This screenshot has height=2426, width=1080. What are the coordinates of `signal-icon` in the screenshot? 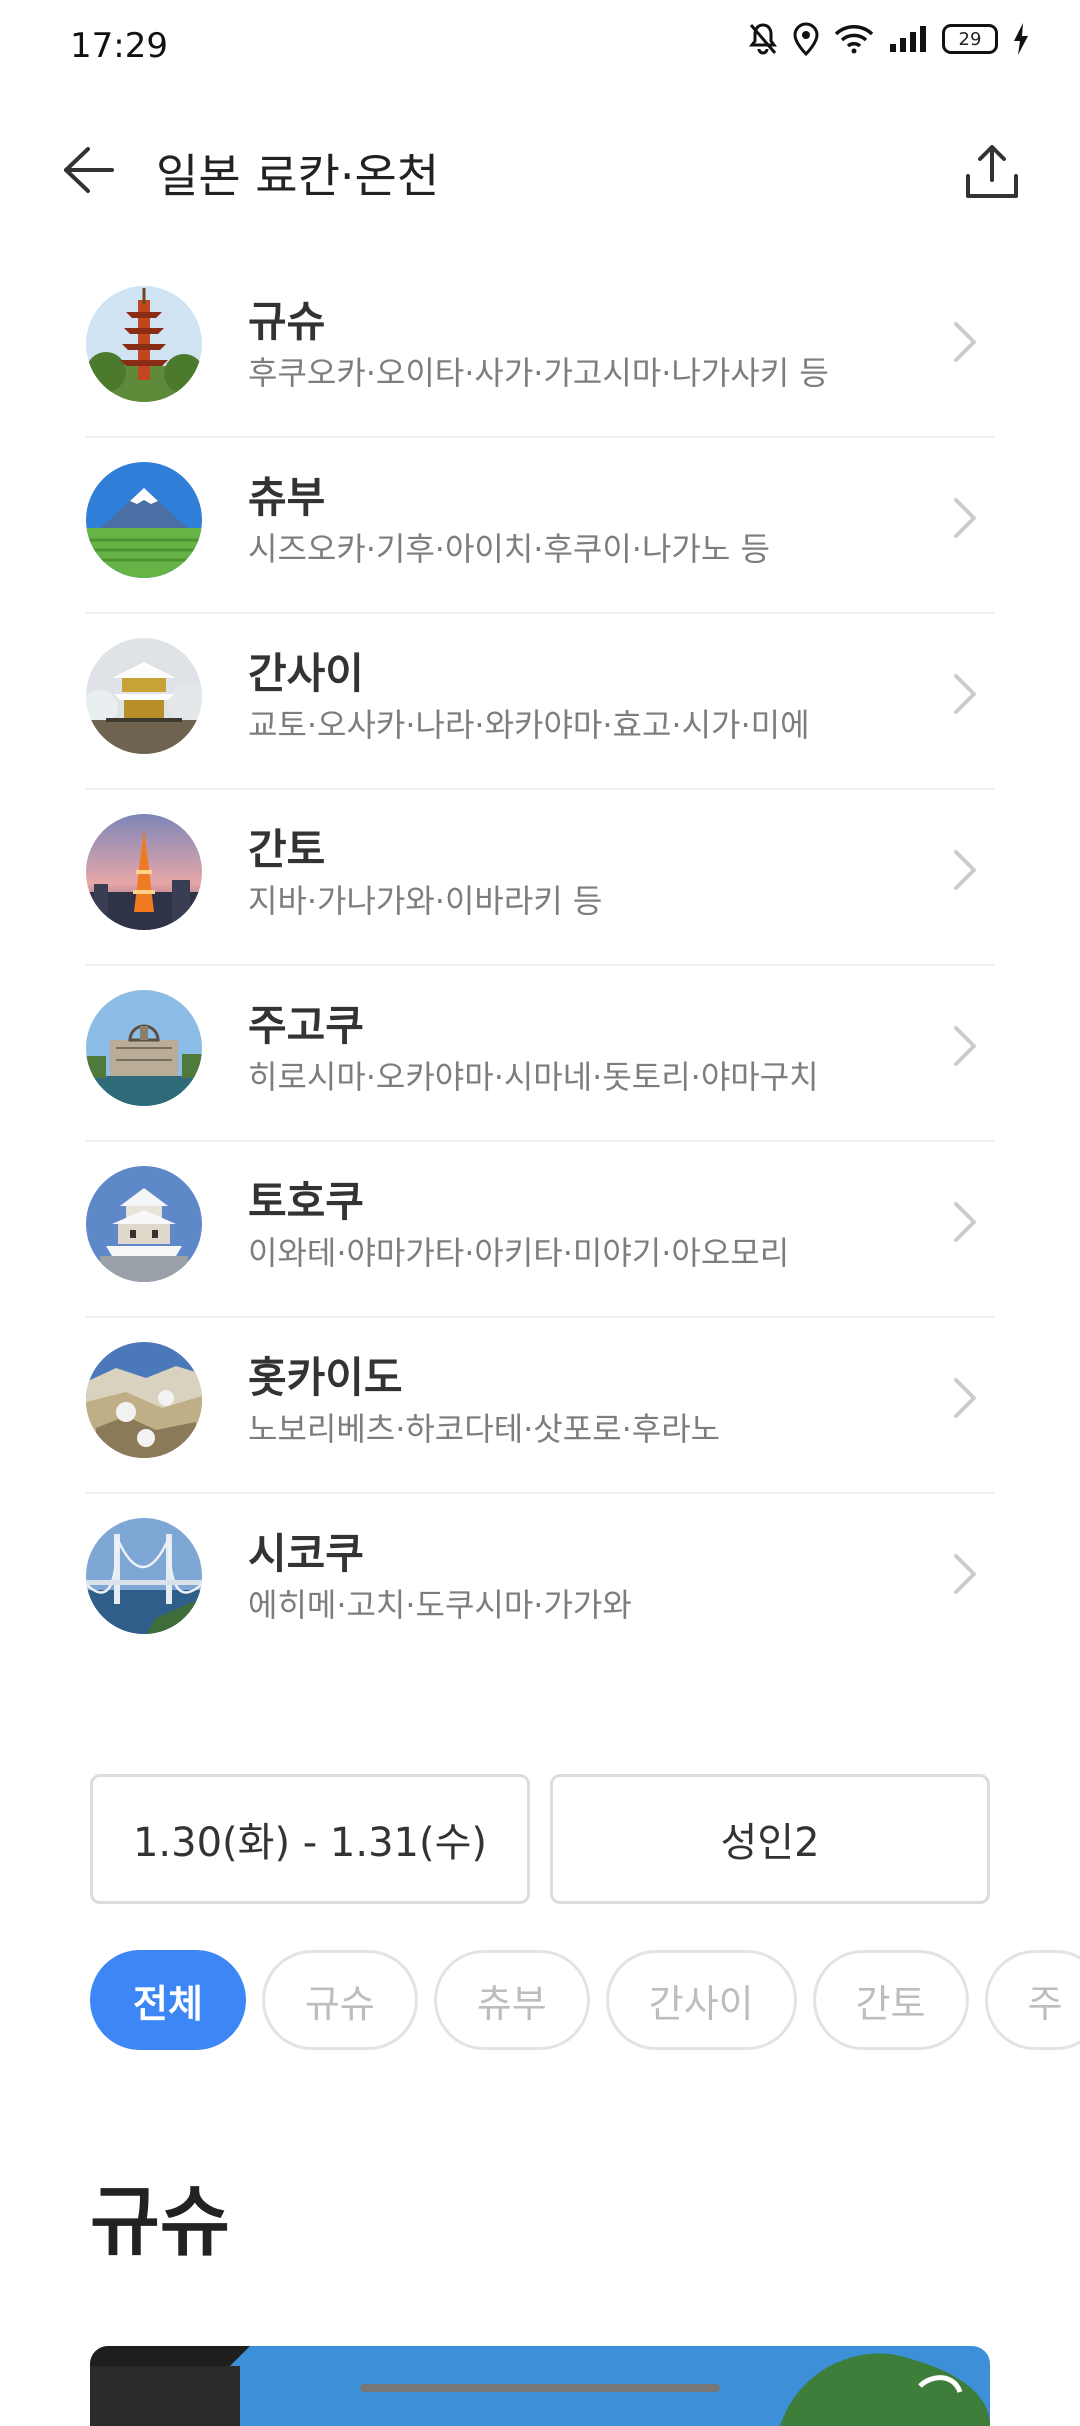 It's located at (908, 39).